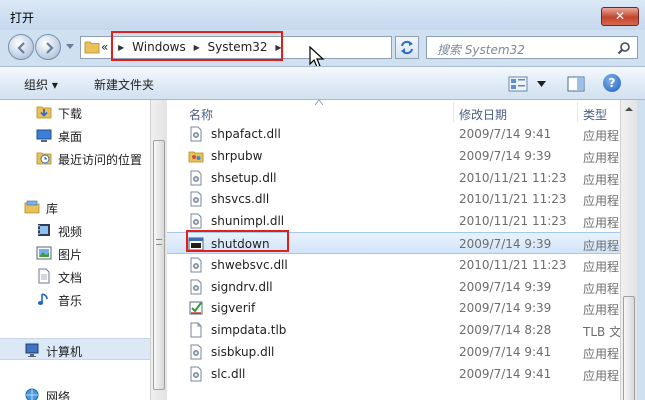 The width and height of the screenshot is (645, 400). What do you see at coordinates (75, 158) in the screenshot?
I see `nav-item-recent-places: 最近访问的位置` at bounding box center [75, 158].